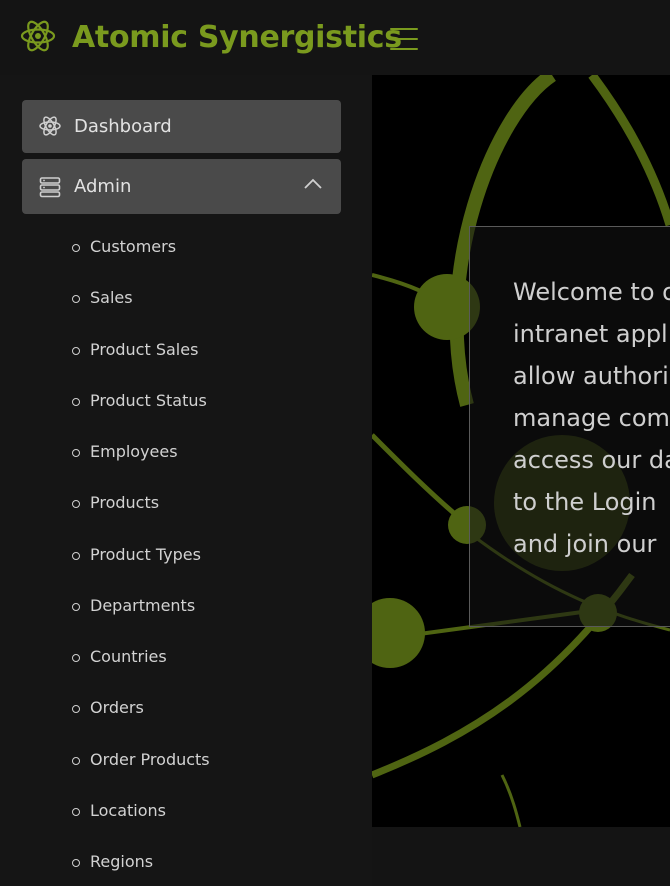  Describe the element at coordinates (591, 460) in the screenshot. I see `welcome-line: access our da` at that location.